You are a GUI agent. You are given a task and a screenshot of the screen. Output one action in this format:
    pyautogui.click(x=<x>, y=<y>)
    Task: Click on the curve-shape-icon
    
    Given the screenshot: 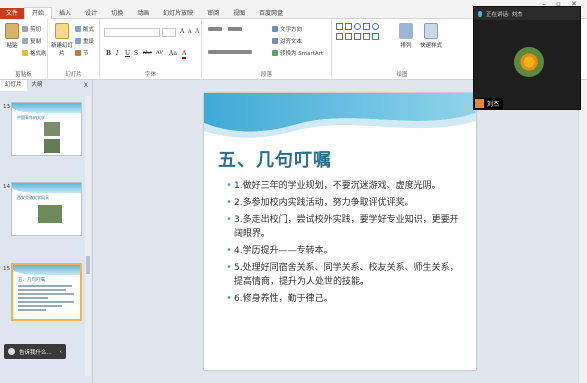 What is the action you would take?
    pyautogui.click(x=357, y=36)
    